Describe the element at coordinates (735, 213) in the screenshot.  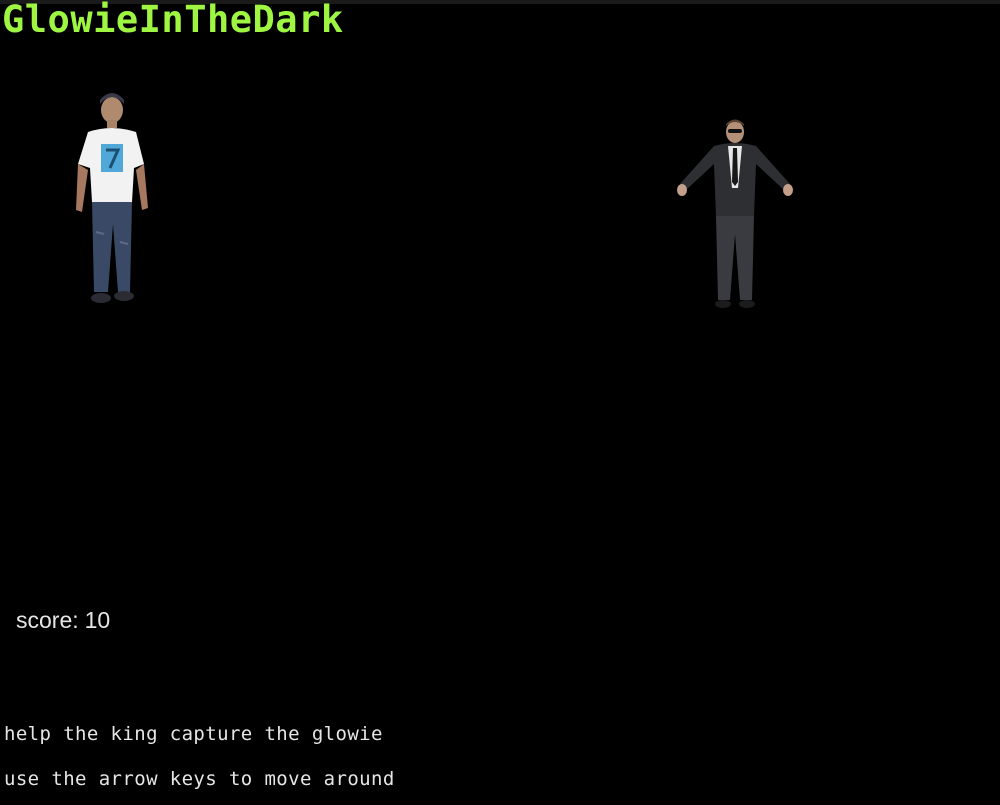
I see `glowie-sprite` at that location.